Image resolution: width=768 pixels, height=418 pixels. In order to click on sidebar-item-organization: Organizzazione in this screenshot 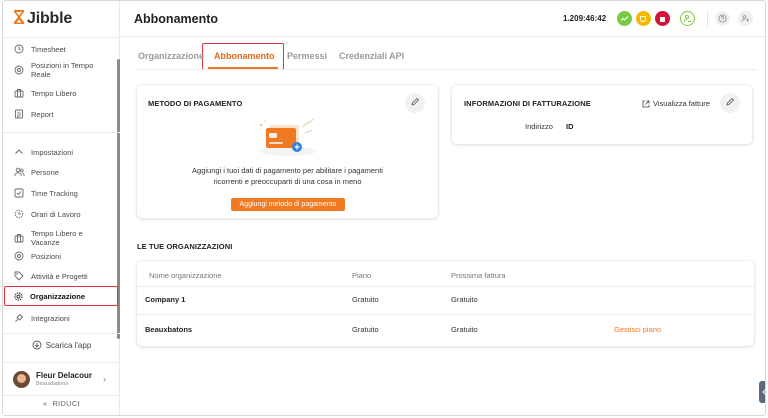, I will do `click(61, 296)`.